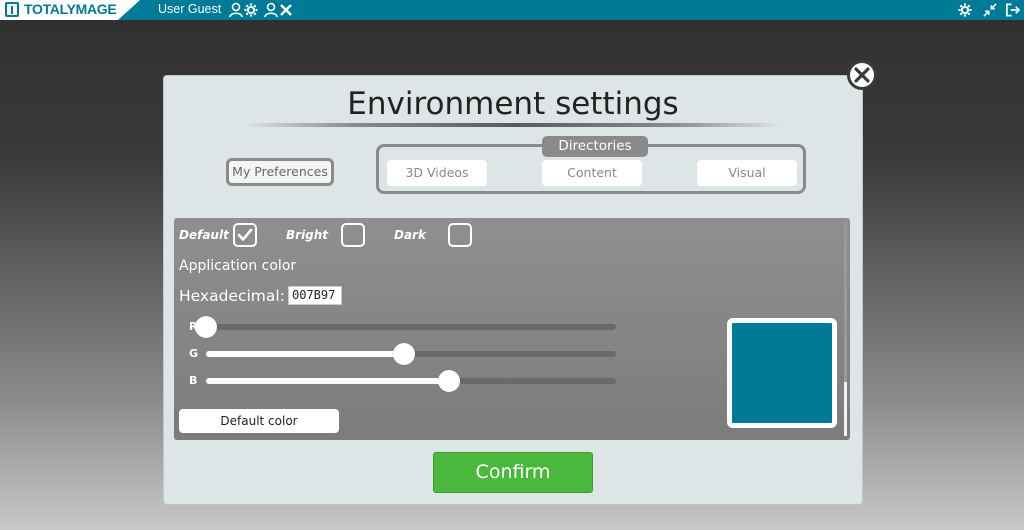  Describe the element at coordinates (305, 354) in the screenshot. I see `g-slider-fill` at that location.